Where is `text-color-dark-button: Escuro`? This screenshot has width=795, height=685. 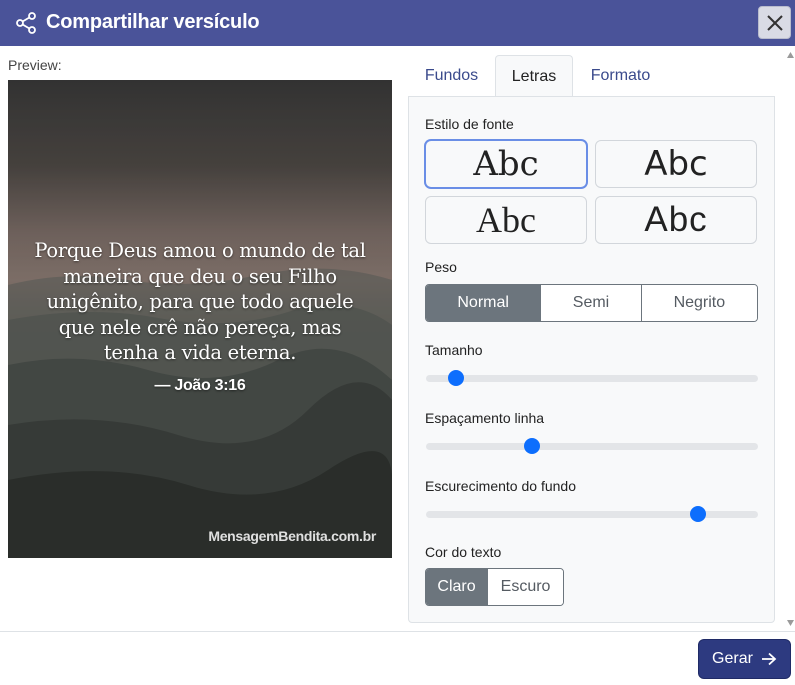
text-color-dark-button: Escuro is located at coordinates (525, 587).